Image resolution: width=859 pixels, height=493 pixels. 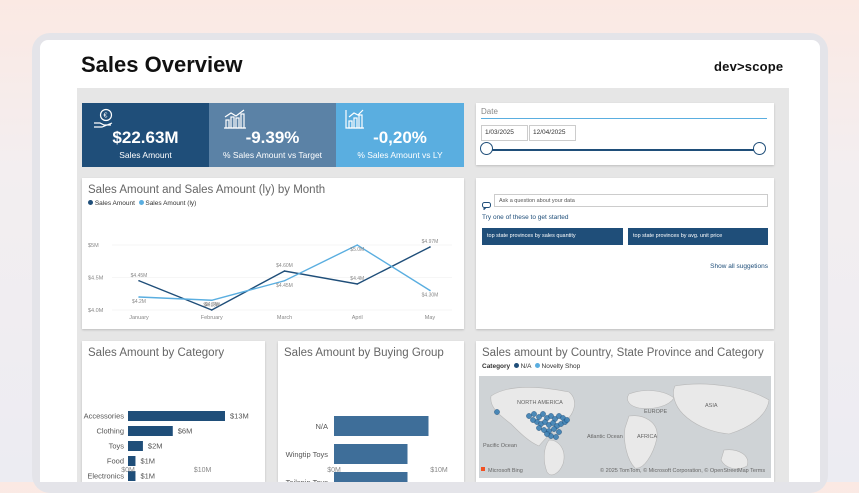 I want to click on kpi-value: -0,20%, so click(x=400, y=137).